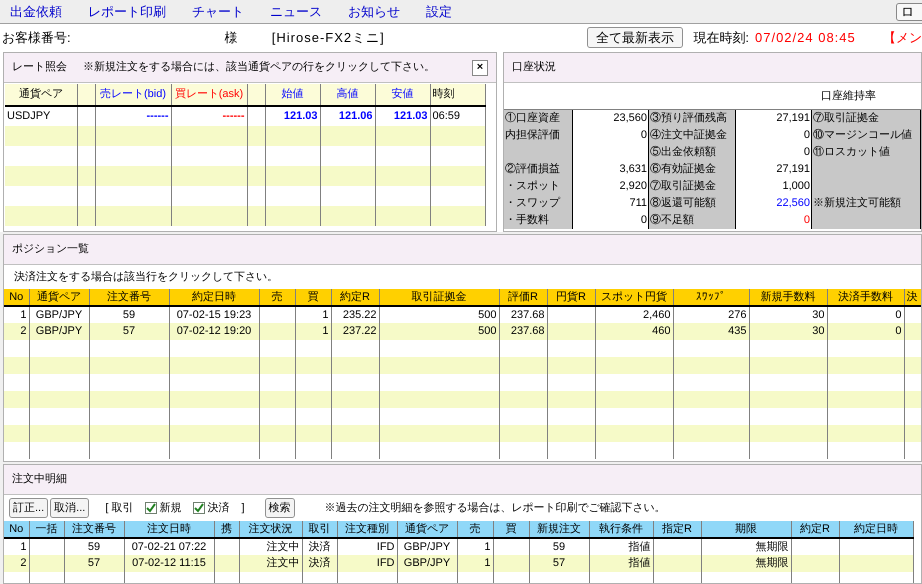 This screenshot has height=584, width=922. Describe the element at coordinates (439, 296) in the screenshot. I see `column-header: 取引証拠金` at that location.